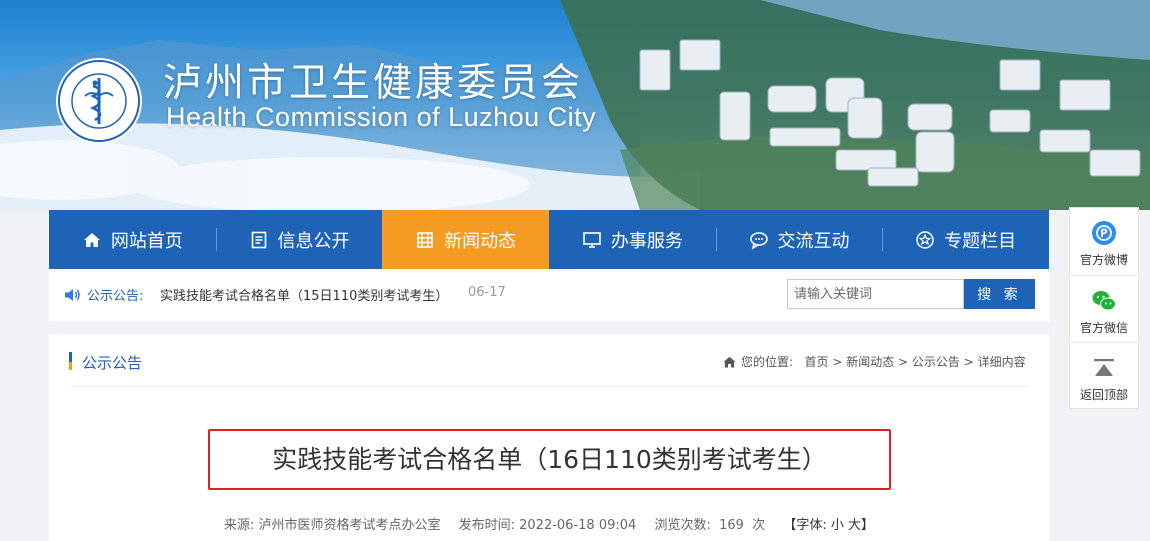 Image resolution: width=1150 pixels, height=541 pixels. I want to click on views-count: 169, so click(731, 525).